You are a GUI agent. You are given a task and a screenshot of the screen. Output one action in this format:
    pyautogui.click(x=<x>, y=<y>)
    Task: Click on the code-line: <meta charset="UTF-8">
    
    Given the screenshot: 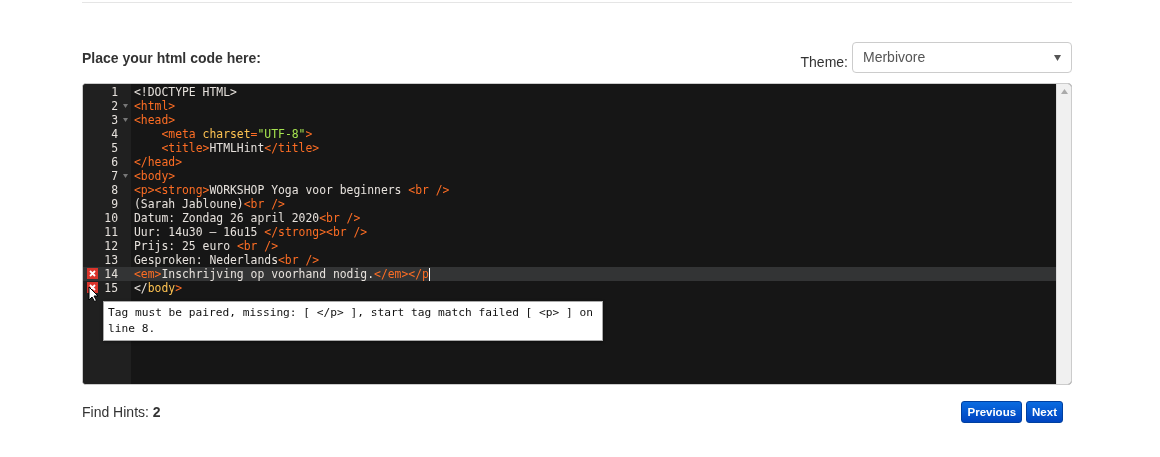 What is the action you would take?
    pyautogui.click(x=237, y=134)
    